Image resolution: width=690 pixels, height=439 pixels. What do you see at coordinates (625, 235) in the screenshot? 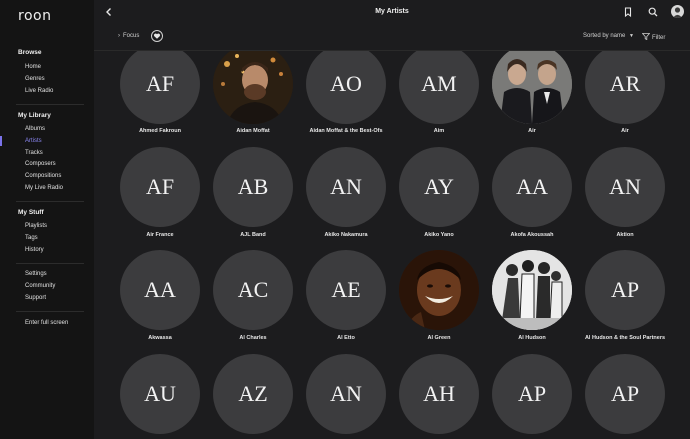
I see `artist-name: Aktion` at bounding box center [625, 235].